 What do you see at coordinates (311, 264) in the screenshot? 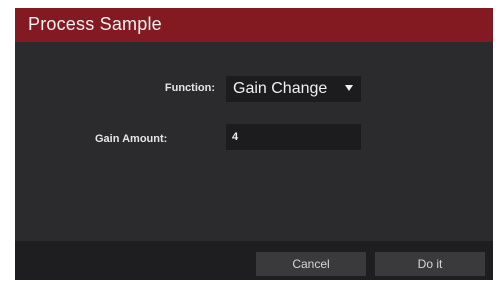
I see `cancel-button: Cancel` at bounding box center [311, 264].